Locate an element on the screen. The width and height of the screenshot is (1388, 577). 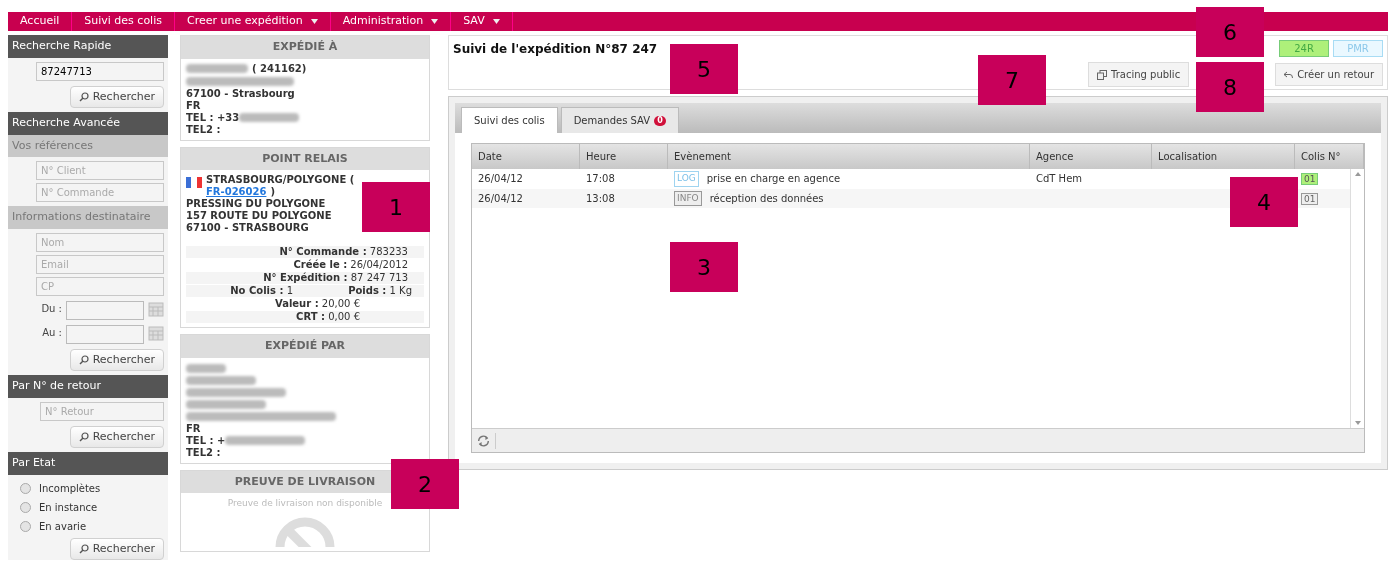
relay-name: STRASBOURG/POLYGONE ( is located at coordinates (280, 180).